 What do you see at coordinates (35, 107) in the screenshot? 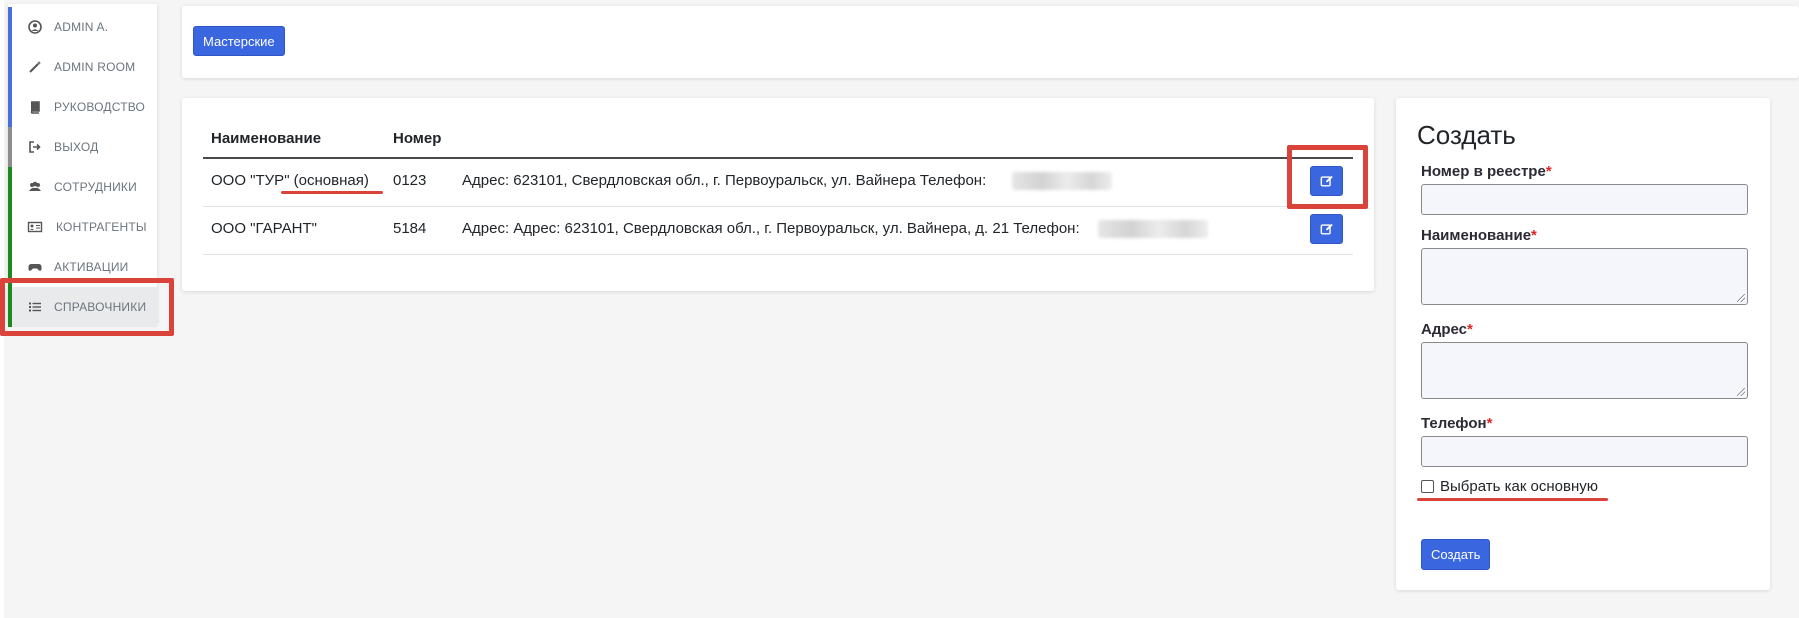
I see `book-icon` at bounding box center [35, 107].